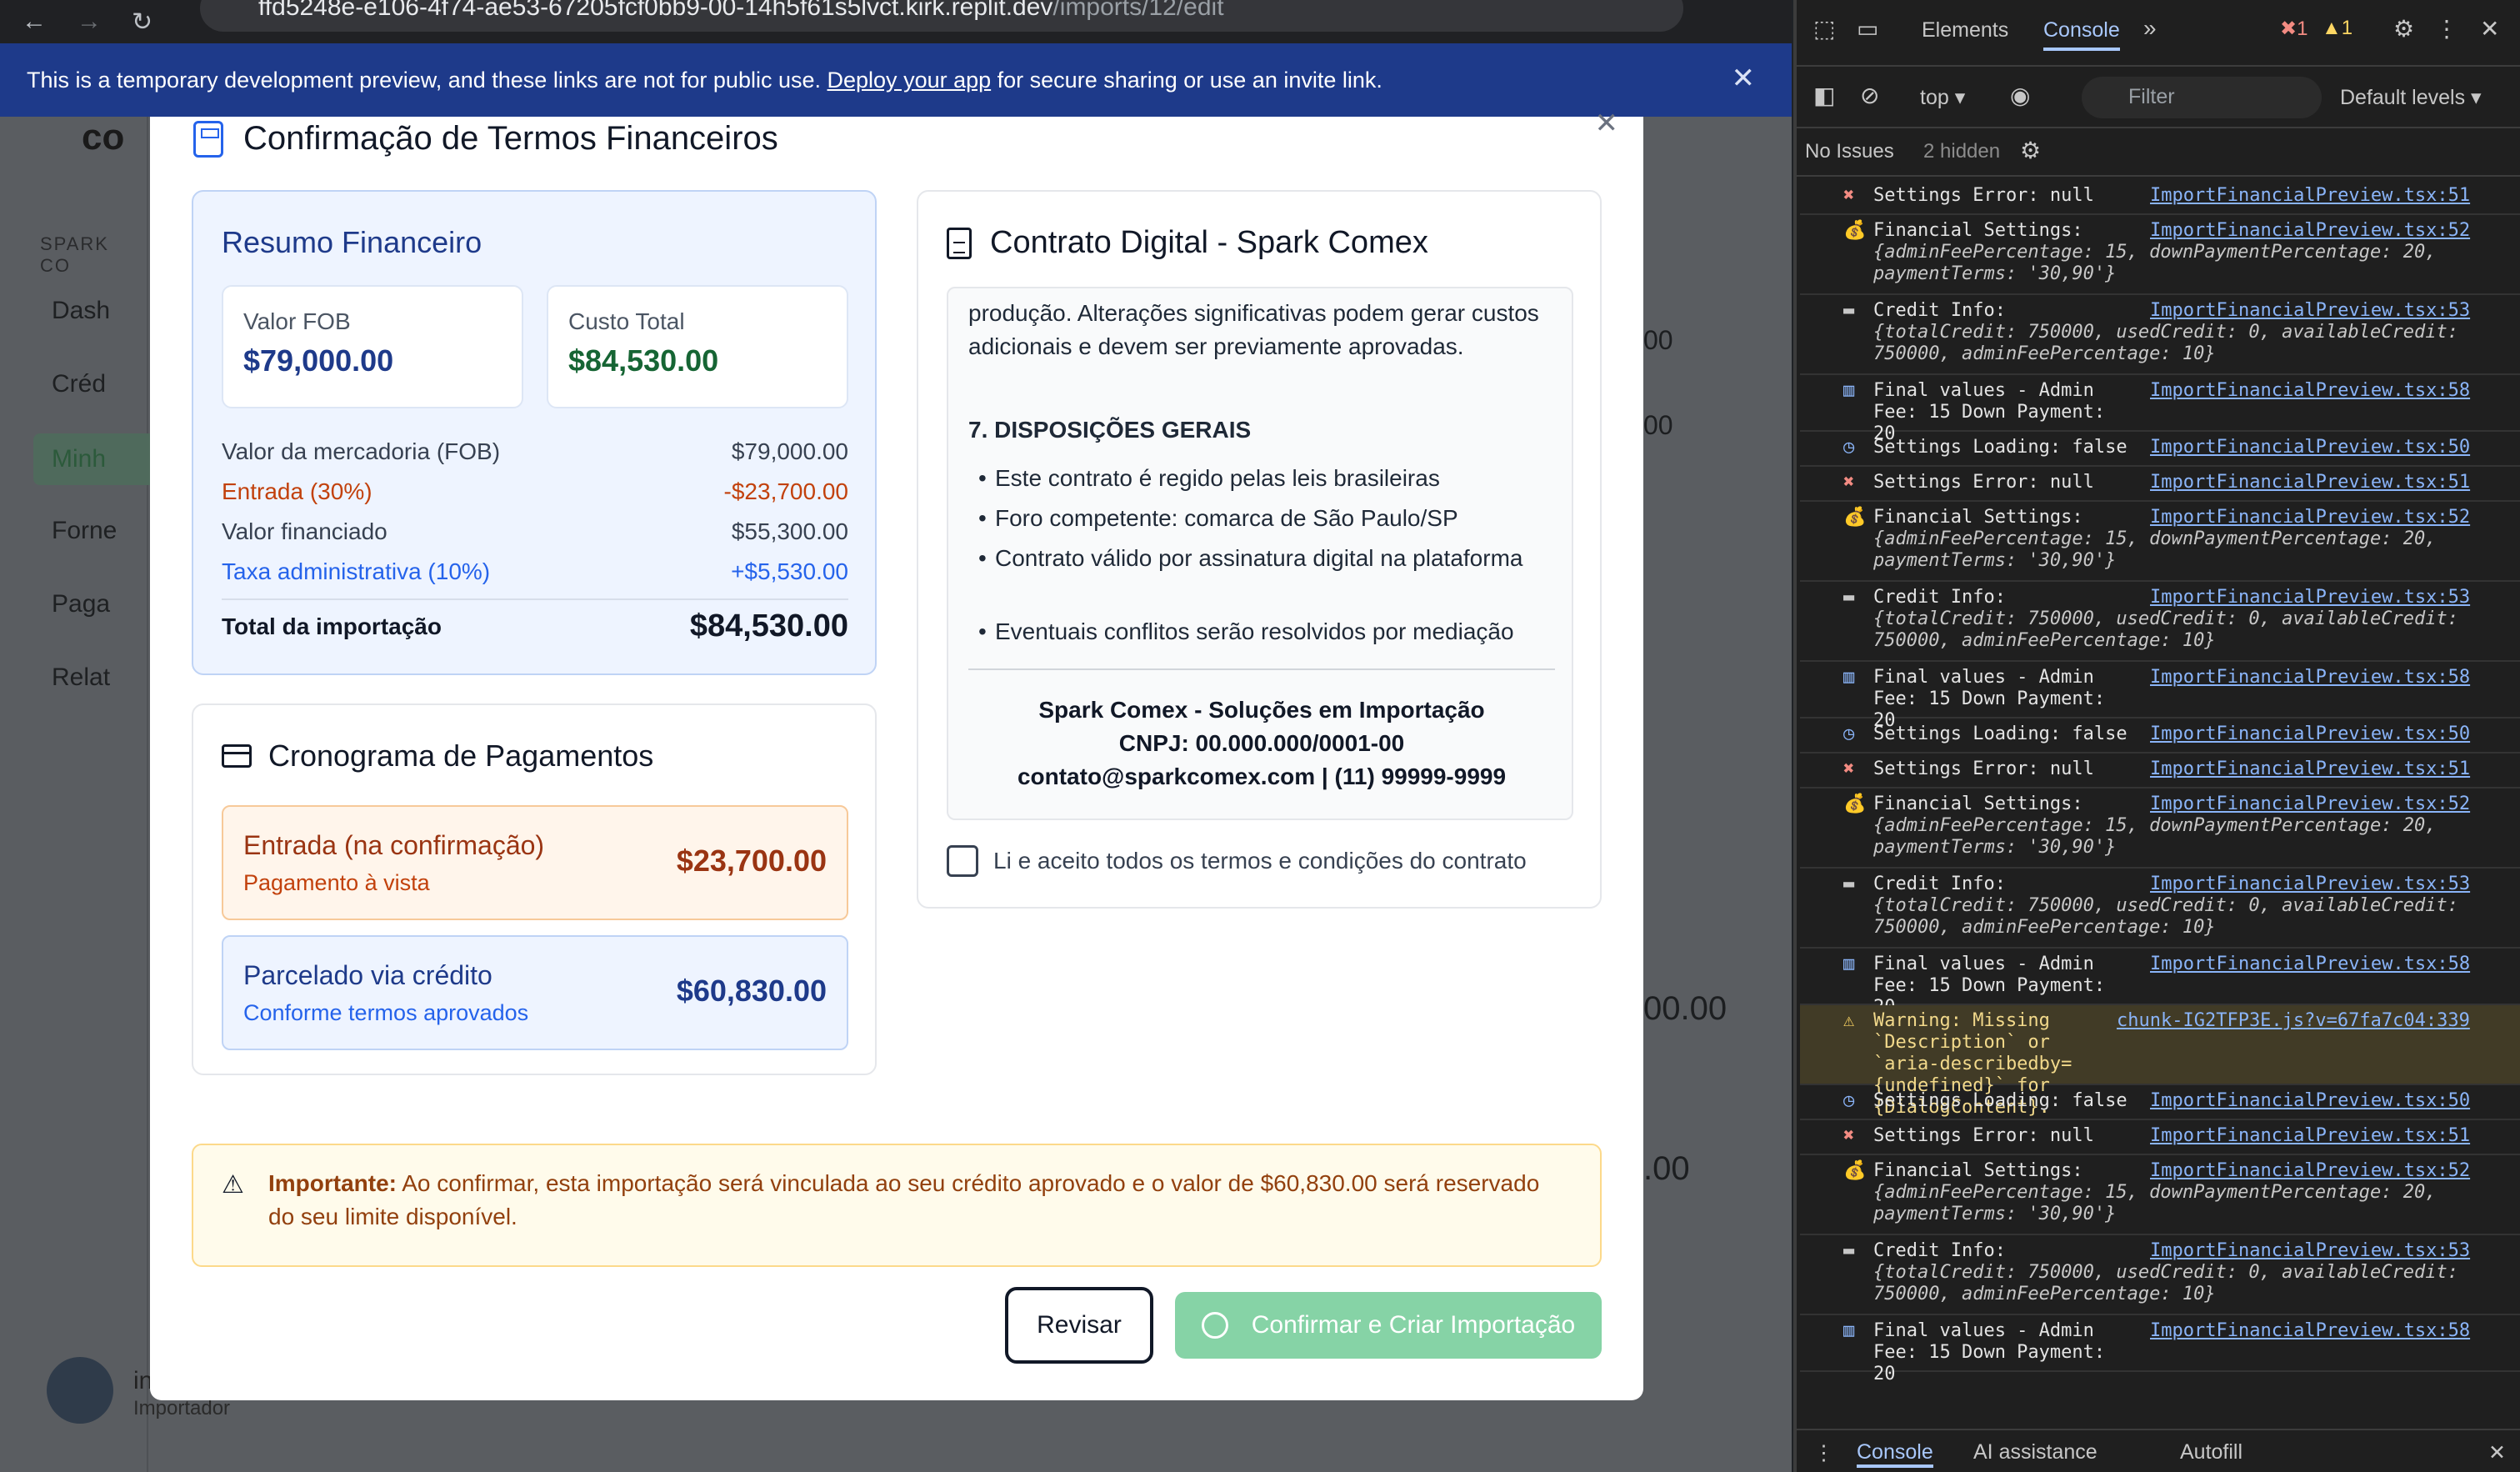 This screenshot has width=2520, height=1472. Describe the element at coordinates (2202, 97) in the screenshot. I see `filter-input: Filter` at that location.